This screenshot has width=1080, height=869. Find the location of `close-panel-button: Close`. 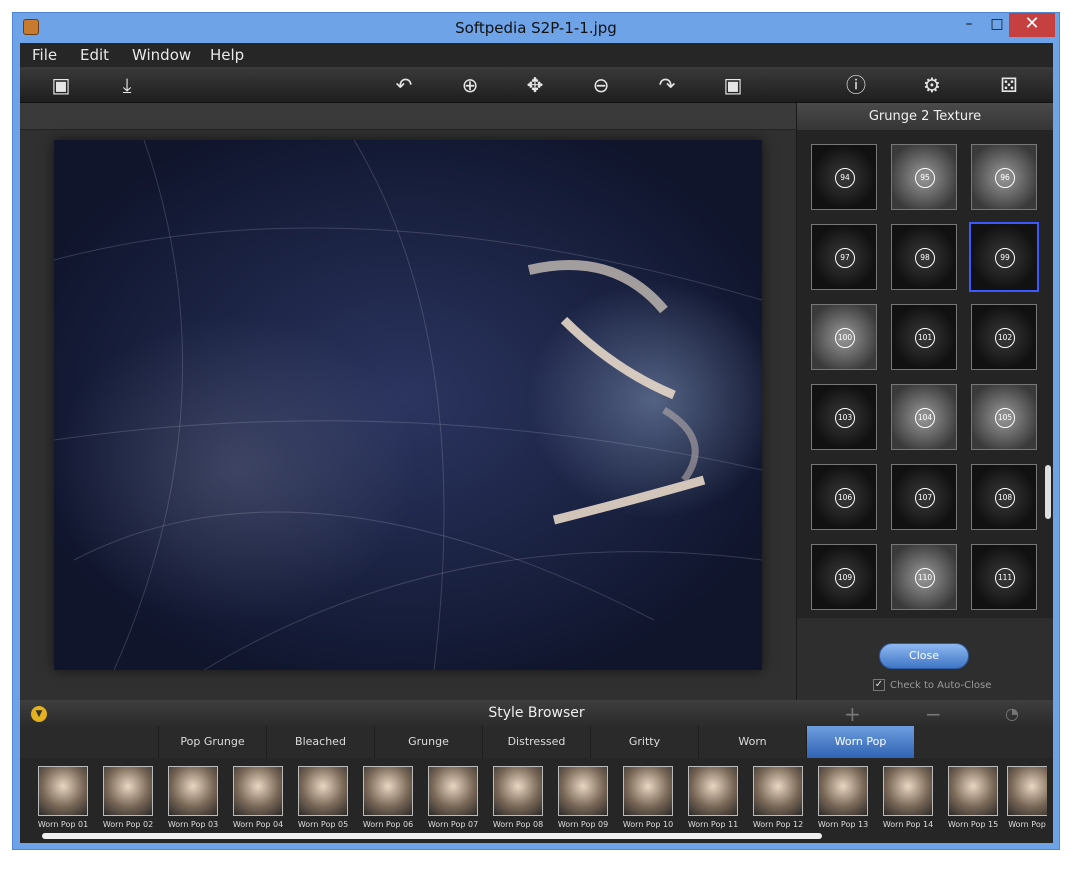

close-panel-button: Close is located at coordinates (924, 656).